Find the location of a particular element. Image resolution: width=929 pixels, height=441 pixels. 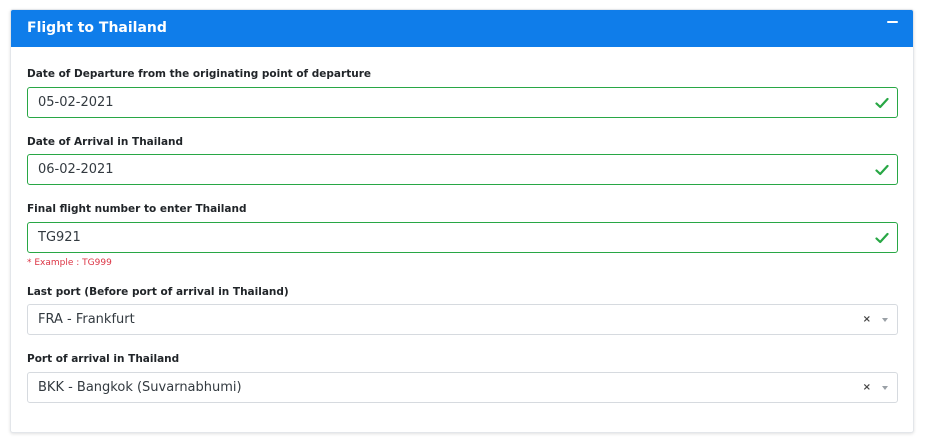

departure-date-input: 05-02-2021 is located at coordinates (462, 102).